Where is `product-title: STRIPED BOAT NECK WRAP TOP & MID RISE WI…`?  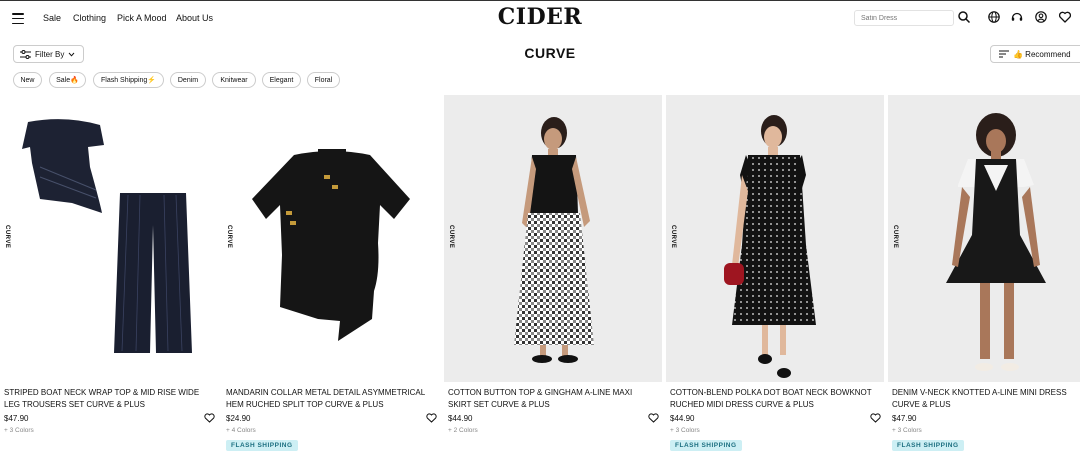
product-title: STRIPED BOAT NECK WRAP TOP & MID RISE WI… is located at coordinates (106, 398).